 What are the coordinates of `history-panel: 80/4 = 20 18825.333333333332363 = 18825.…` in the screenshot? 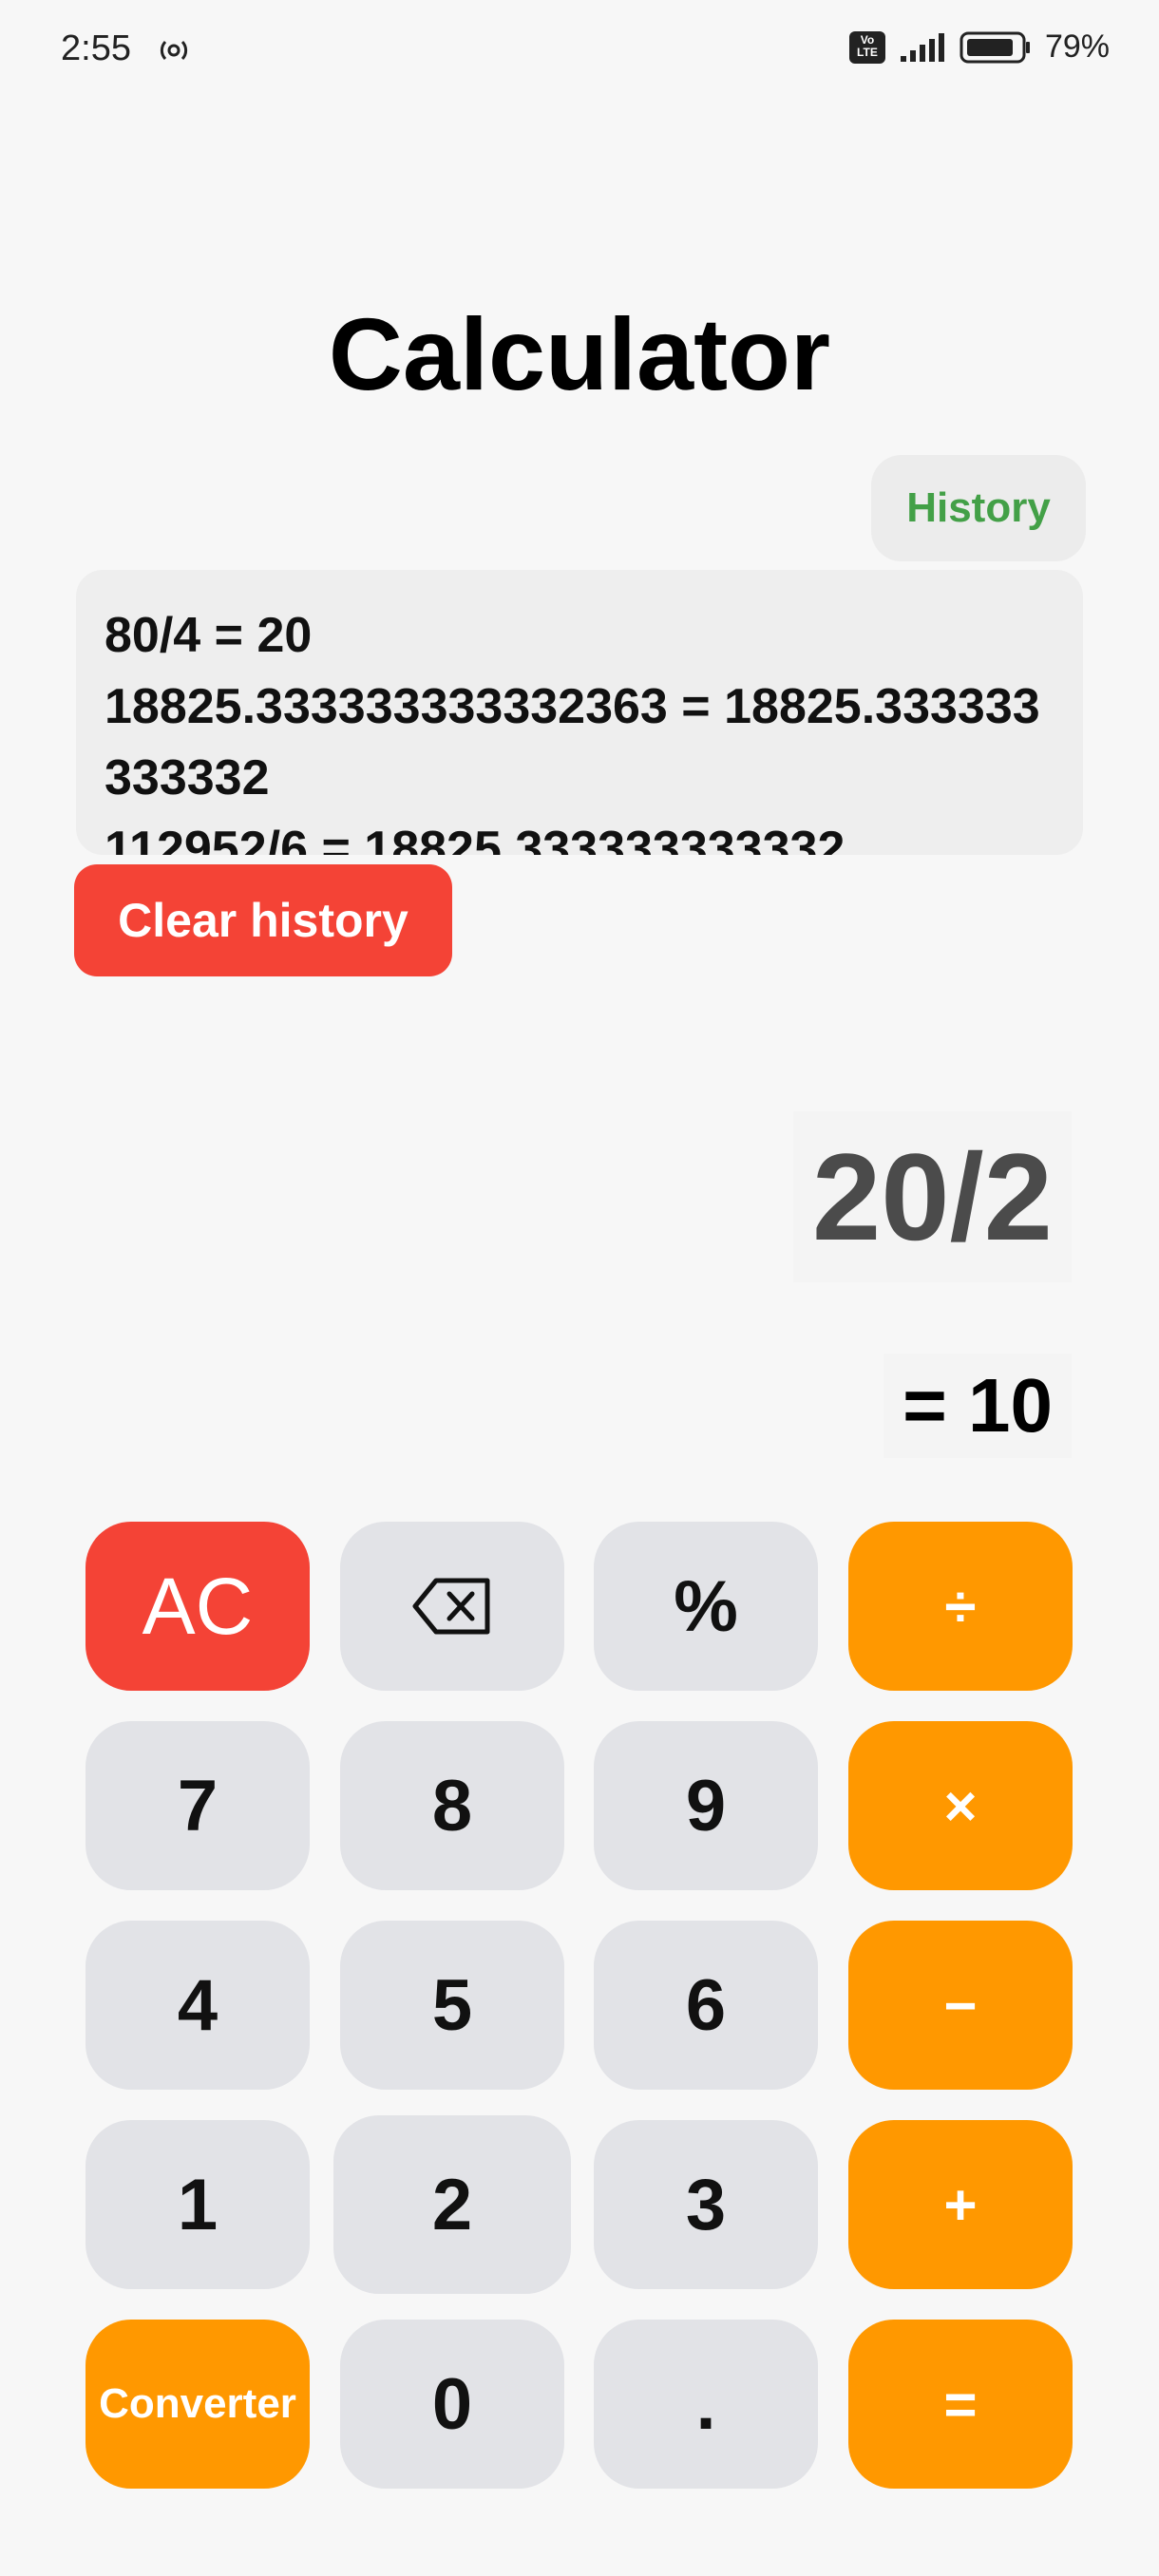 It's located at (579, 712).